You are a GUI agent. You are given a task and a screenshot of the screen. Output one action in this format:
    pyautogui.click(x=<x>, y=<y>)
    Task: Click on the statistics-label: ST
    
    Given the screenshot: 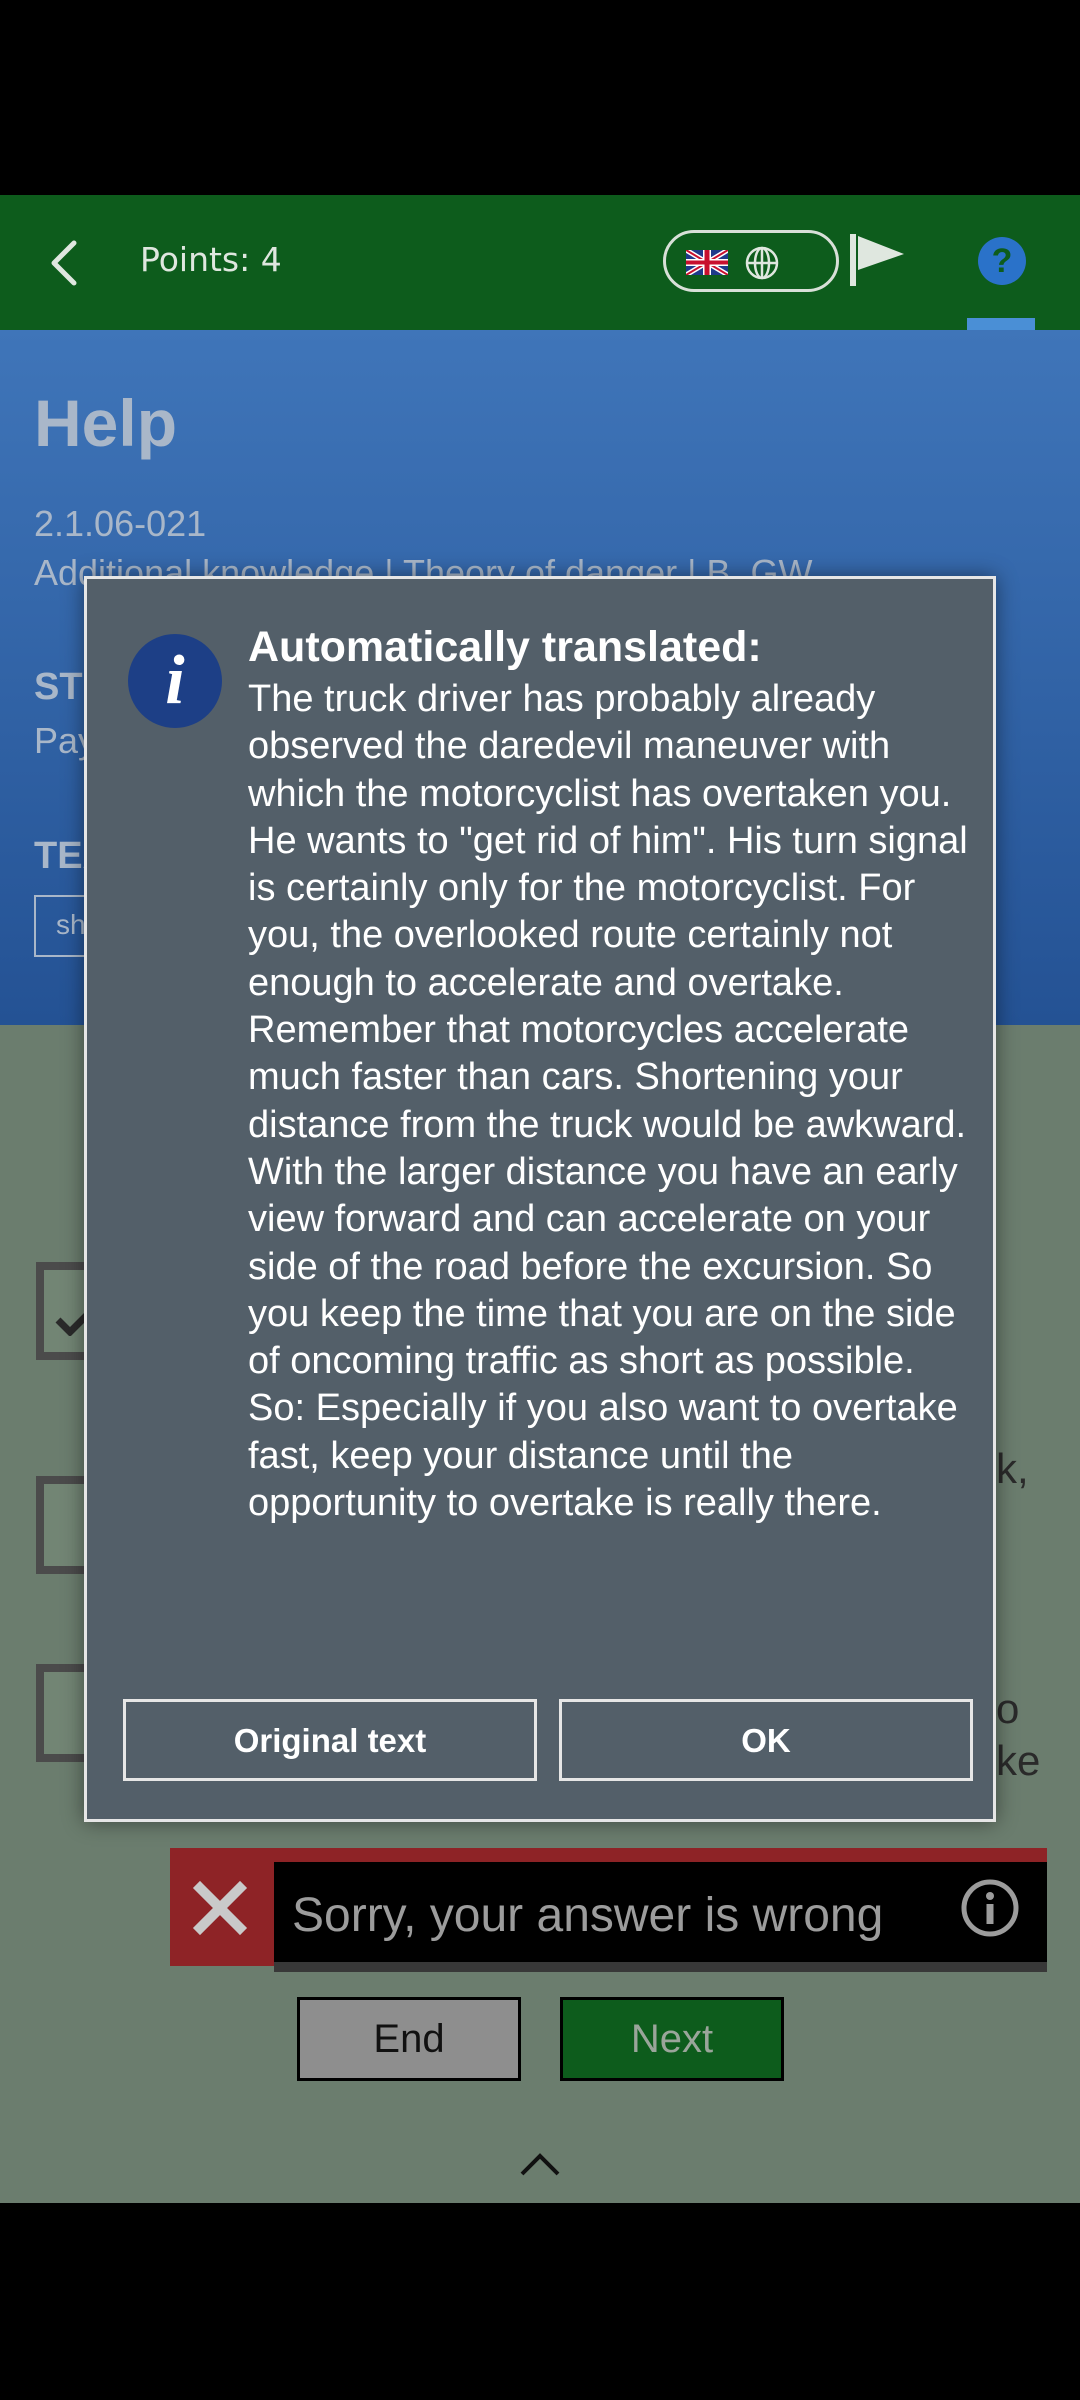 What is the action you would take?
    pyautogui.click(x=58, y=687)
    